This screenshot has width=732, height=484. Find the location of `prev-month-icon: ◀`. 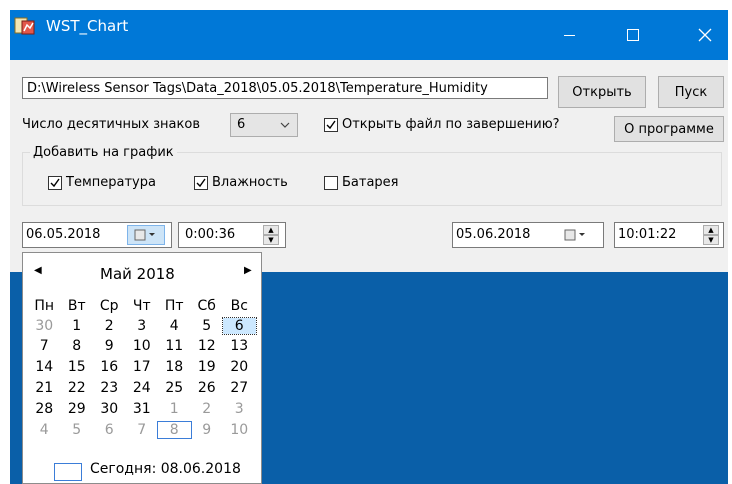

prev-month-icon: ◀ is located at coordinates (38, 270).